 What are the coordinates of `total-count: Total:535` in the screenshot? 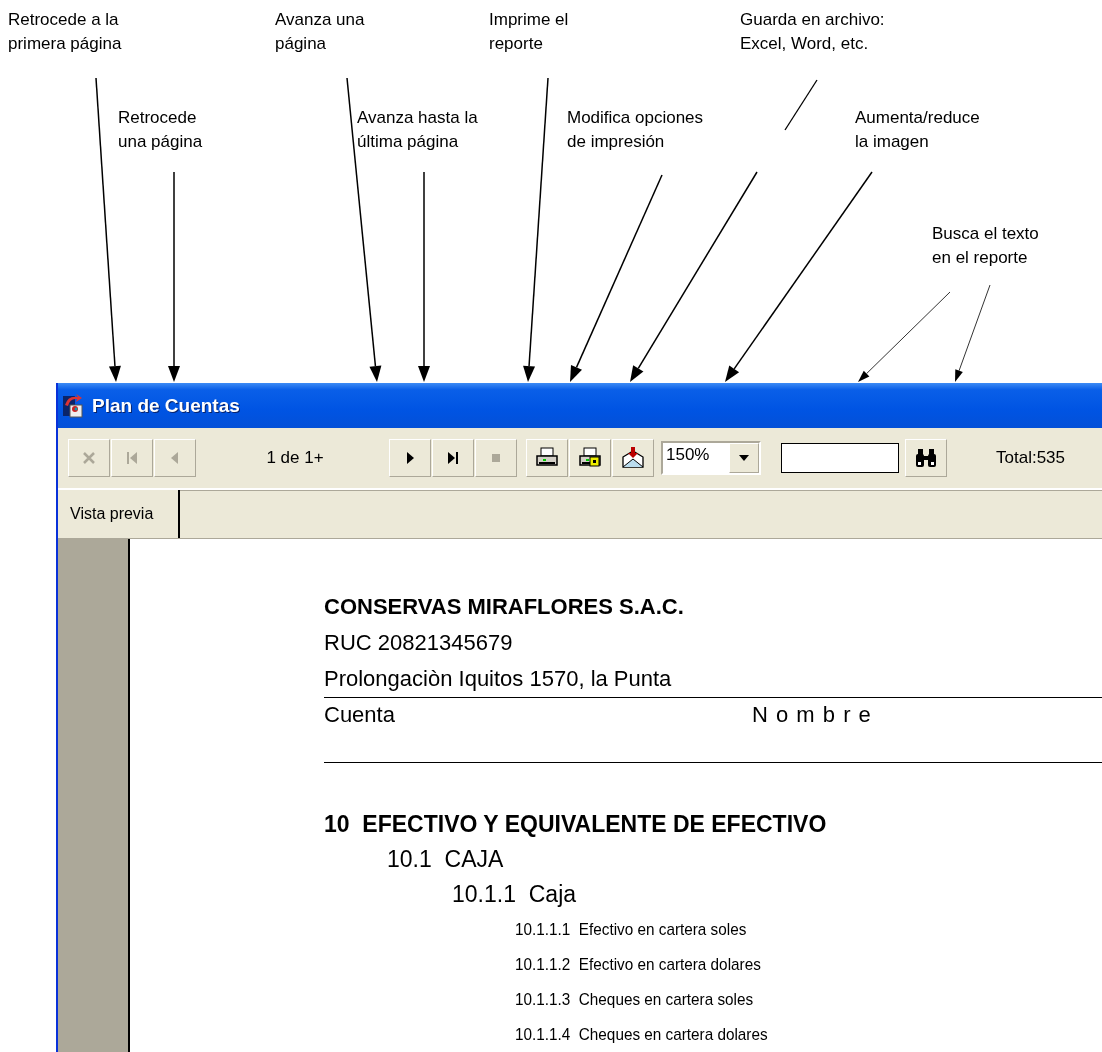 It's located at (1030, 458).